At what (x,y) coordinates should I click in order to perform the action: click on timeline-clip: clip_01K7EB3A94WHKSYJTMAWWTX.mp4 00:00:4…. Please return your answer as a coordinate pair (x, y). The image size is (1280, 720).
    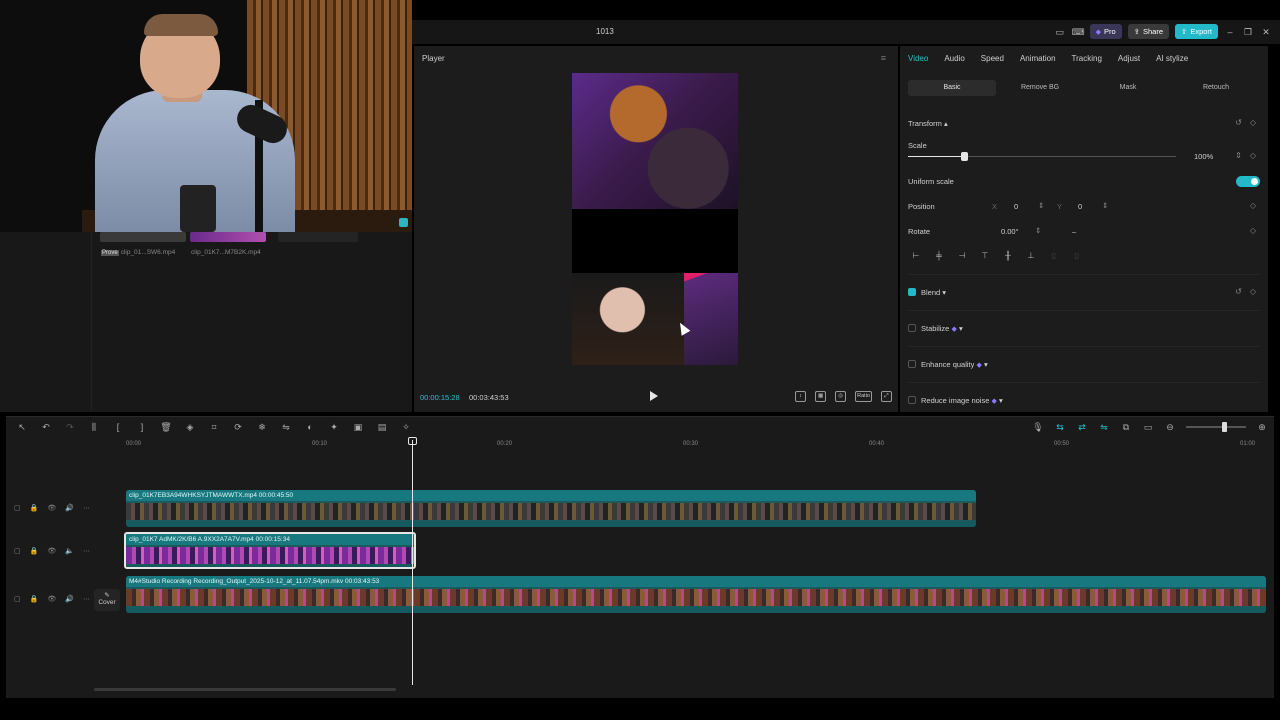
    Looking at the image, I should click on (551, 508).